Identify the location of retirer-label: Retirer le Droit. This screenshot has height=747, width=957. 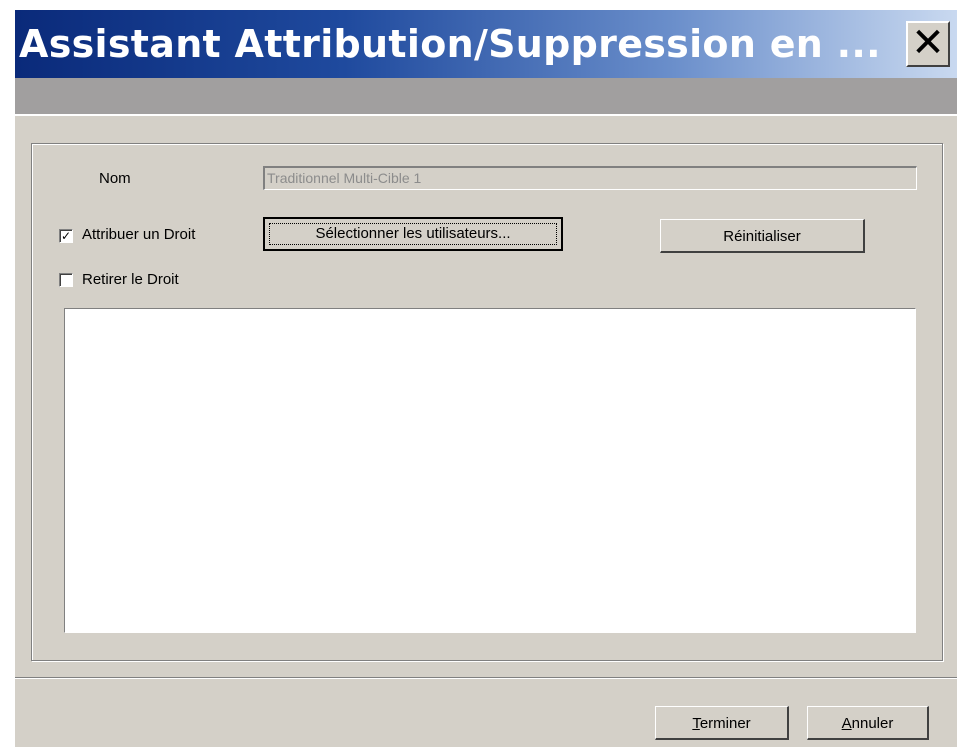
(130, 279).